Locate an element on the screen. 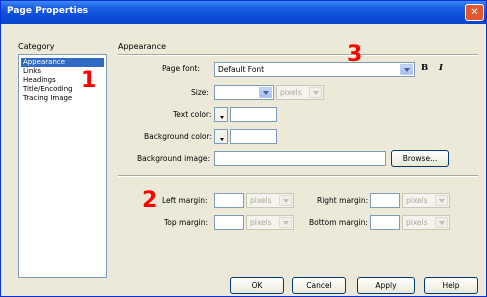  window-title: Page Properties is located at coordinates (48, 11).